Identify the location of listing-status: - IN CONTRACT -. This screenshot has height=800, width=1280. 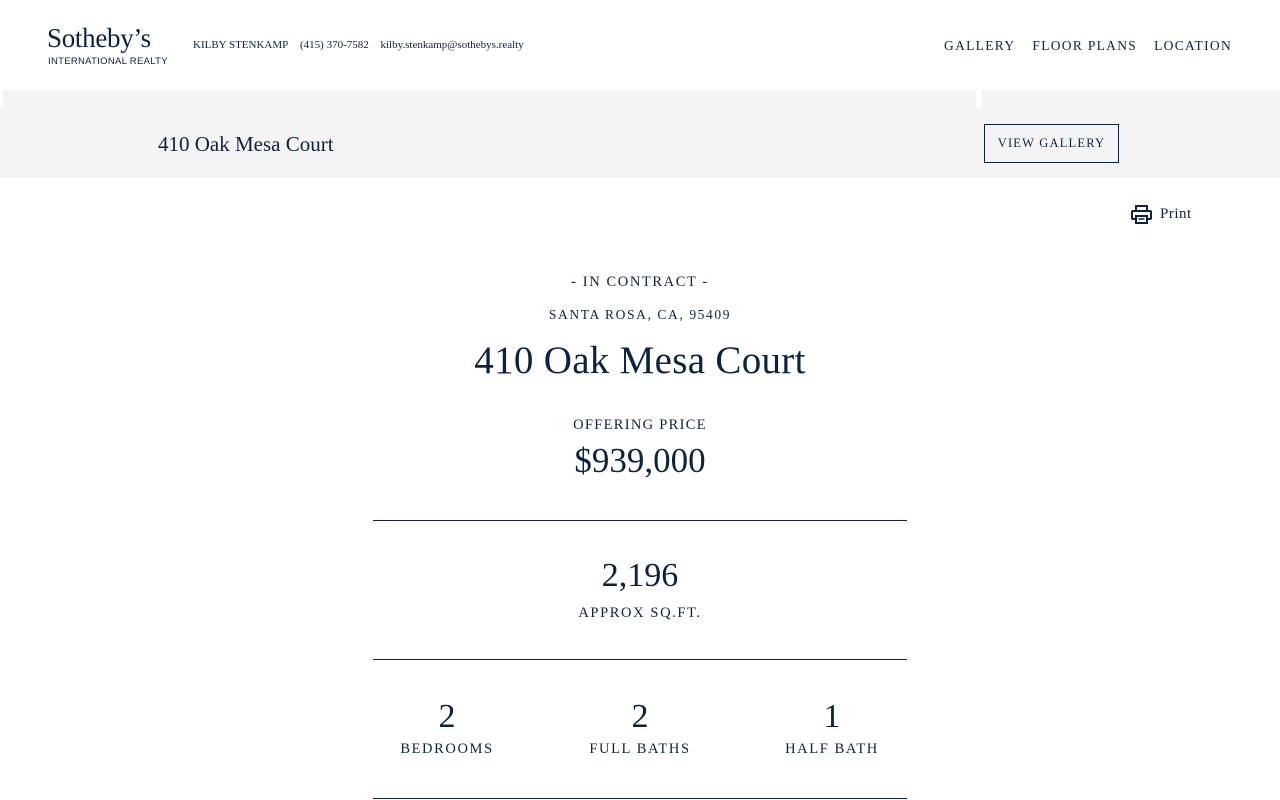
(640, 282).